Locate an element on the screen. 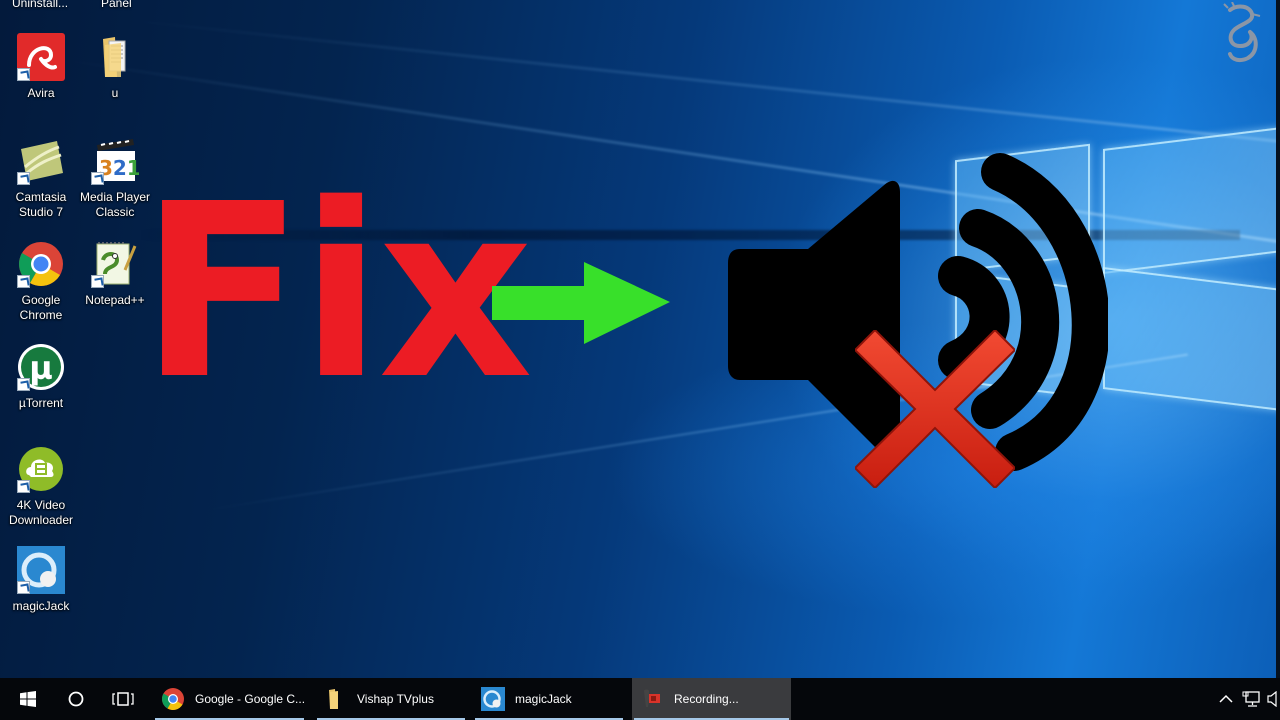 The width and height of the screenshot is (1280, 720). dragon-logo-icon is located at coordinates (1242, 34).